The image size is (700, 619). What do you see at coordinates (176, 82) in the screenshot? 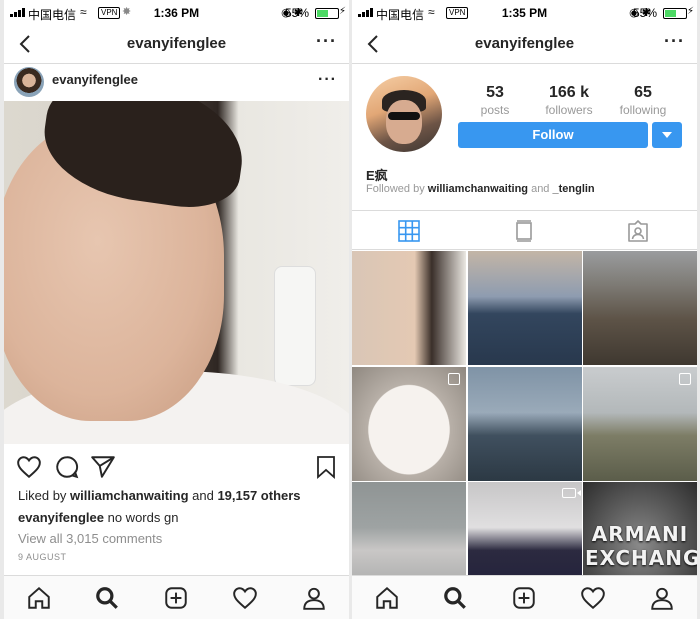
I see `post-header: evanyifenglee ···` at bounding box center [176, 82].